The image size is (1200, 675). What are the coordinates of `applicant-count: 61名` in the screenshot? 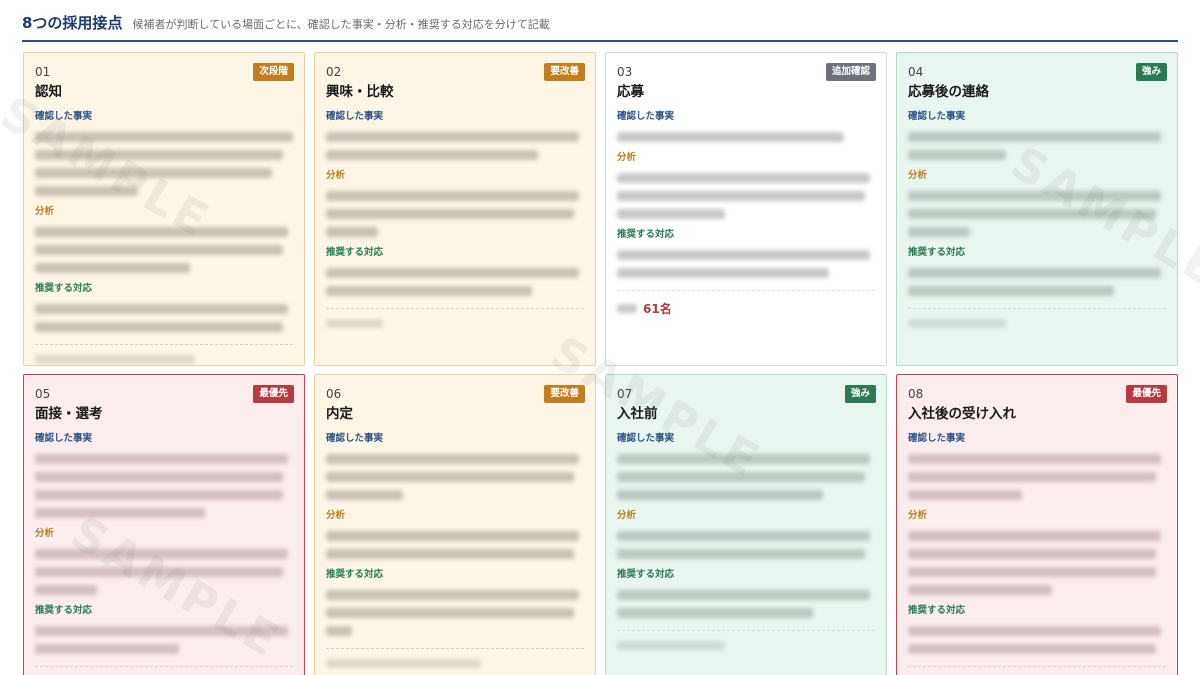 It's located at (746, 308).